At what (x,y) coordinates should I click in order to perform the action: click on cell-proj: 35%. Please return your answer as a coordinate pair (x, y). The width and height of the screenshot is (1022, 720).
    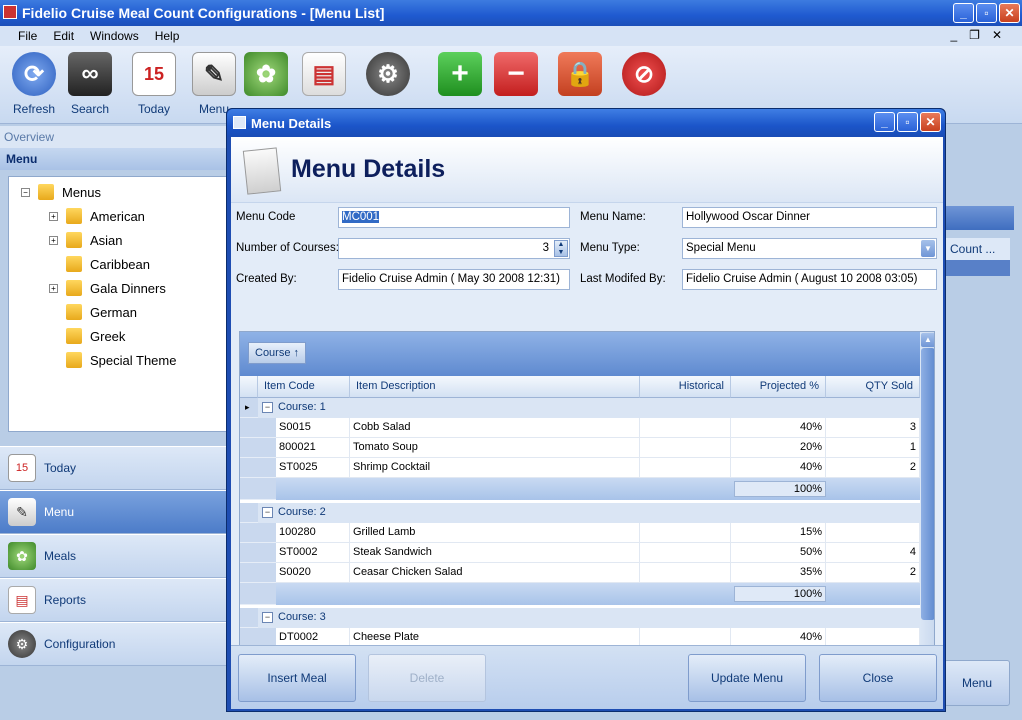
    Looking at the image, I should click on (778, 573).